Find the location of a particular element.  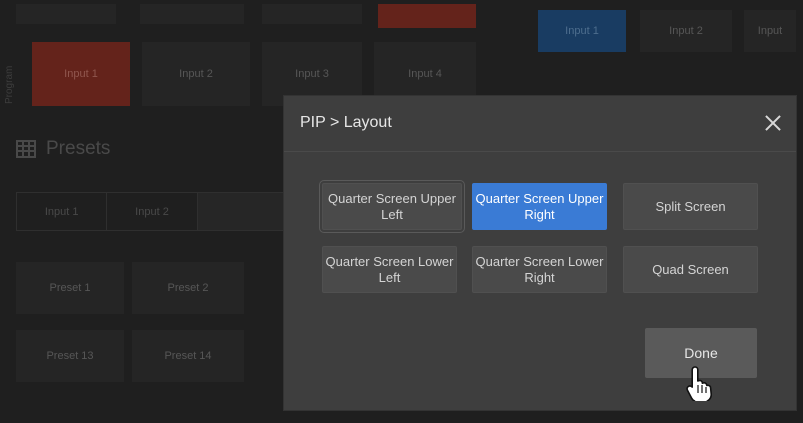

layout-quarter-lower-right-button: Quarter Screen Lower Right is located at coordinates (539, 269).